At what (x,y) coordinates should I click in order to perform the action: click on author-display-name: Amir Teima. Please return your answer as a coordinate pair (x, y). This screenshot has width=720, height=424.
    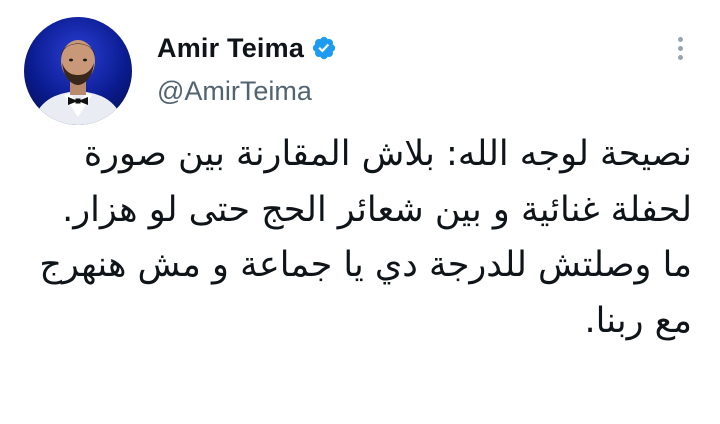
    Looking at the image, I should click on (230, 48).